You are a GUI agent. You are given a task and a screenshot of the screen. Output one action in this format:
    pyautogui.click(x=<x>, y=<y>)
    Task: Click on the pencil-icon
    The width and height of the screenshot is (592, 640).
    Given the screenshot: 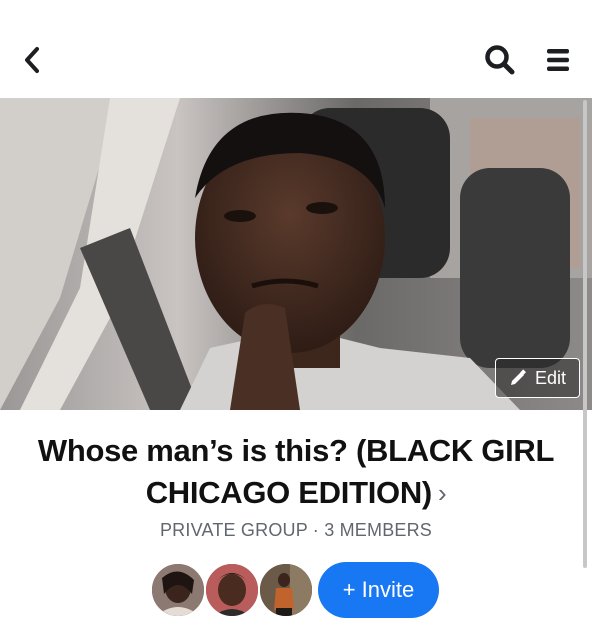 What is the action you would take?
    pyautogui.click(x=518, y=377)
    